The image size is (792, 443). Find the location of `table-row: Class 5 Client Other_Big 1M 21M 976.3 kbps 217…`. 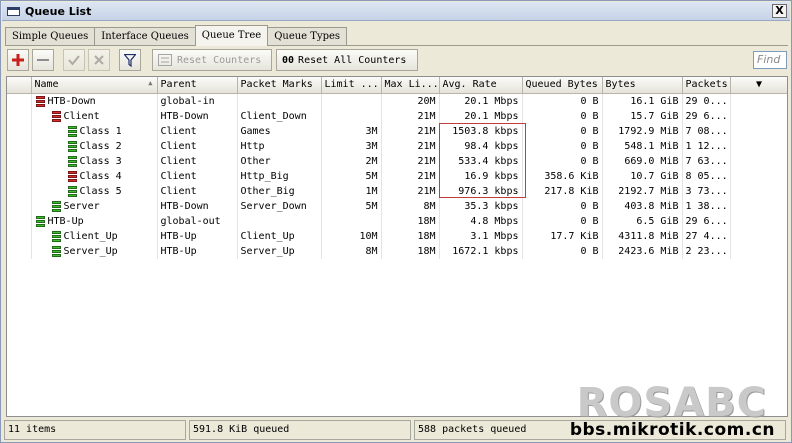

table-row: Class 5 Client Other_Big 1M 21M 976.3 kbps 217… is located at coordinates (397, 191).